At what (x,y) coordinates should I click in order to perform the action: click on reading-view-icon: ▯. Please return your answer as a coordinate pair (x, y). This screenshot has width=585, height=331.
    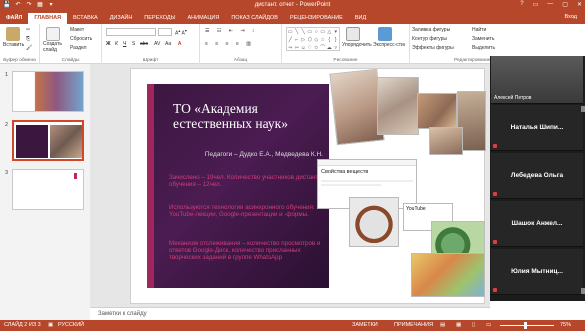
    Looking at the image, I should click on (473, 325).